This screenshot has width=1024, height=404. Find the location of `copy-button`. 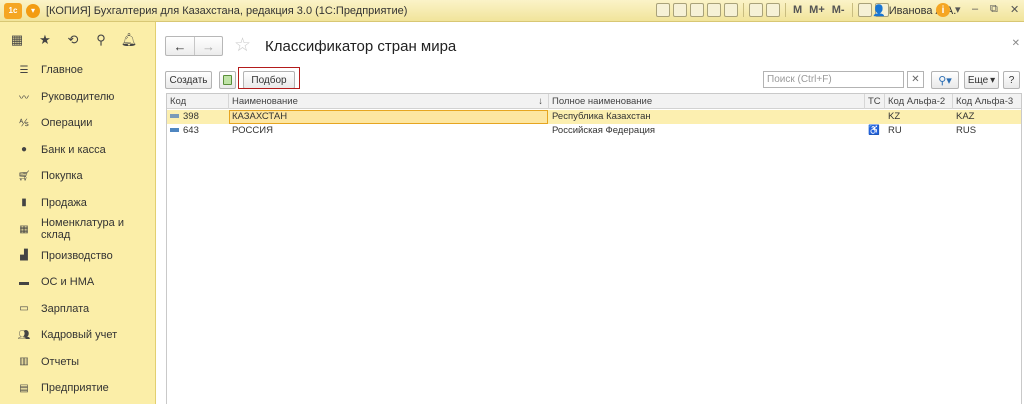

copy-button is located at coordinates (227, 80).